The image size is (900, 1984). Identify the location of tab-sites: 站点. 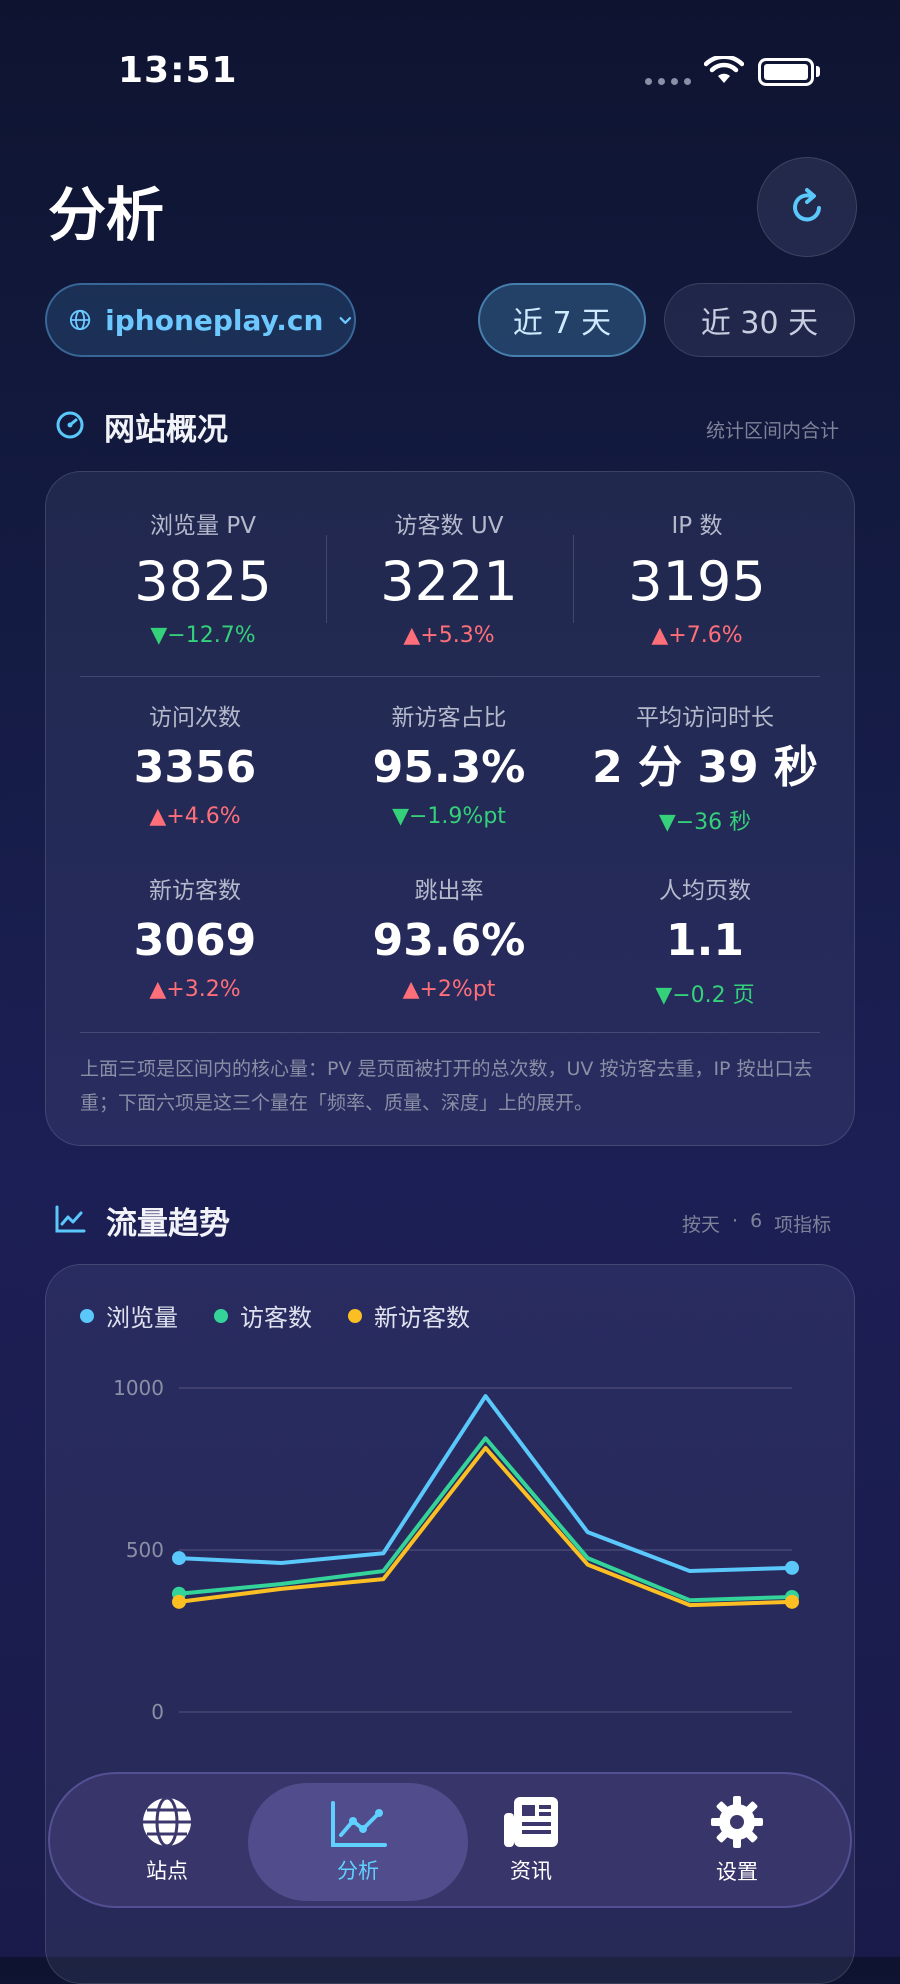
(167, 1840).